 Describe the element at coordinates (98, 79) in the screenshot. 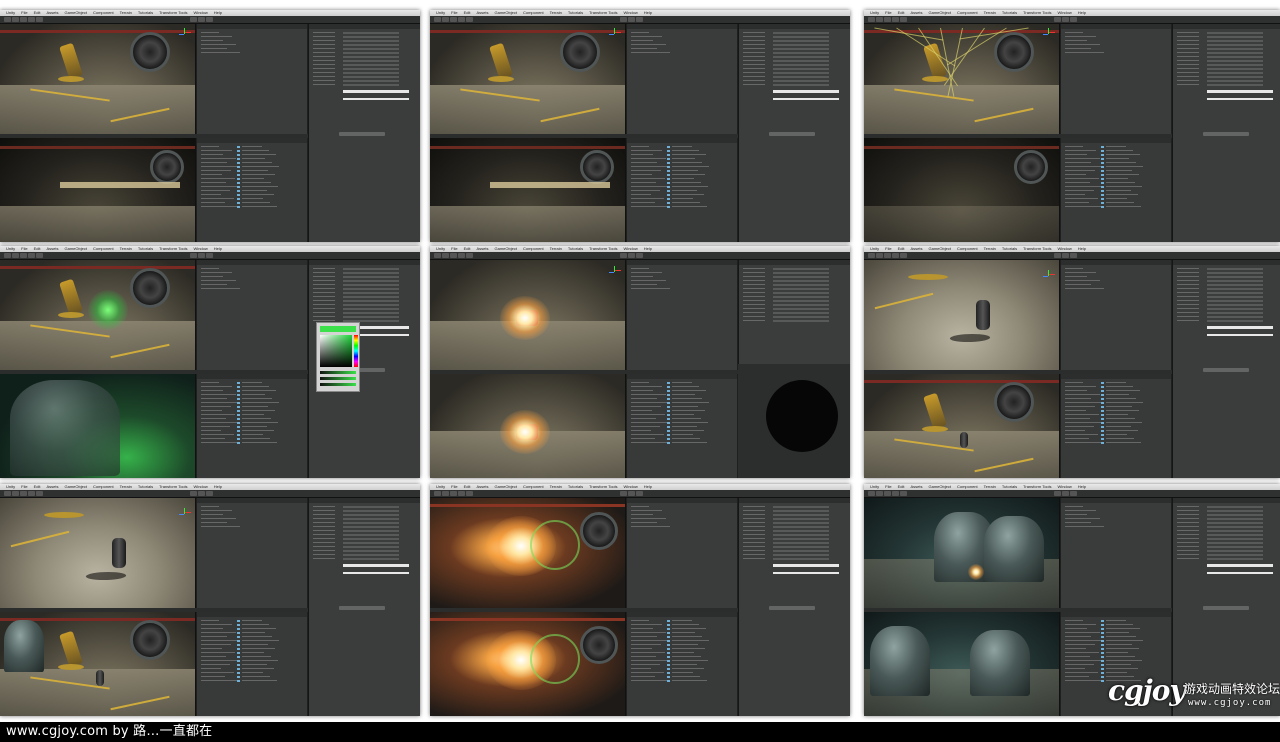

I see `scene-view` at that location.